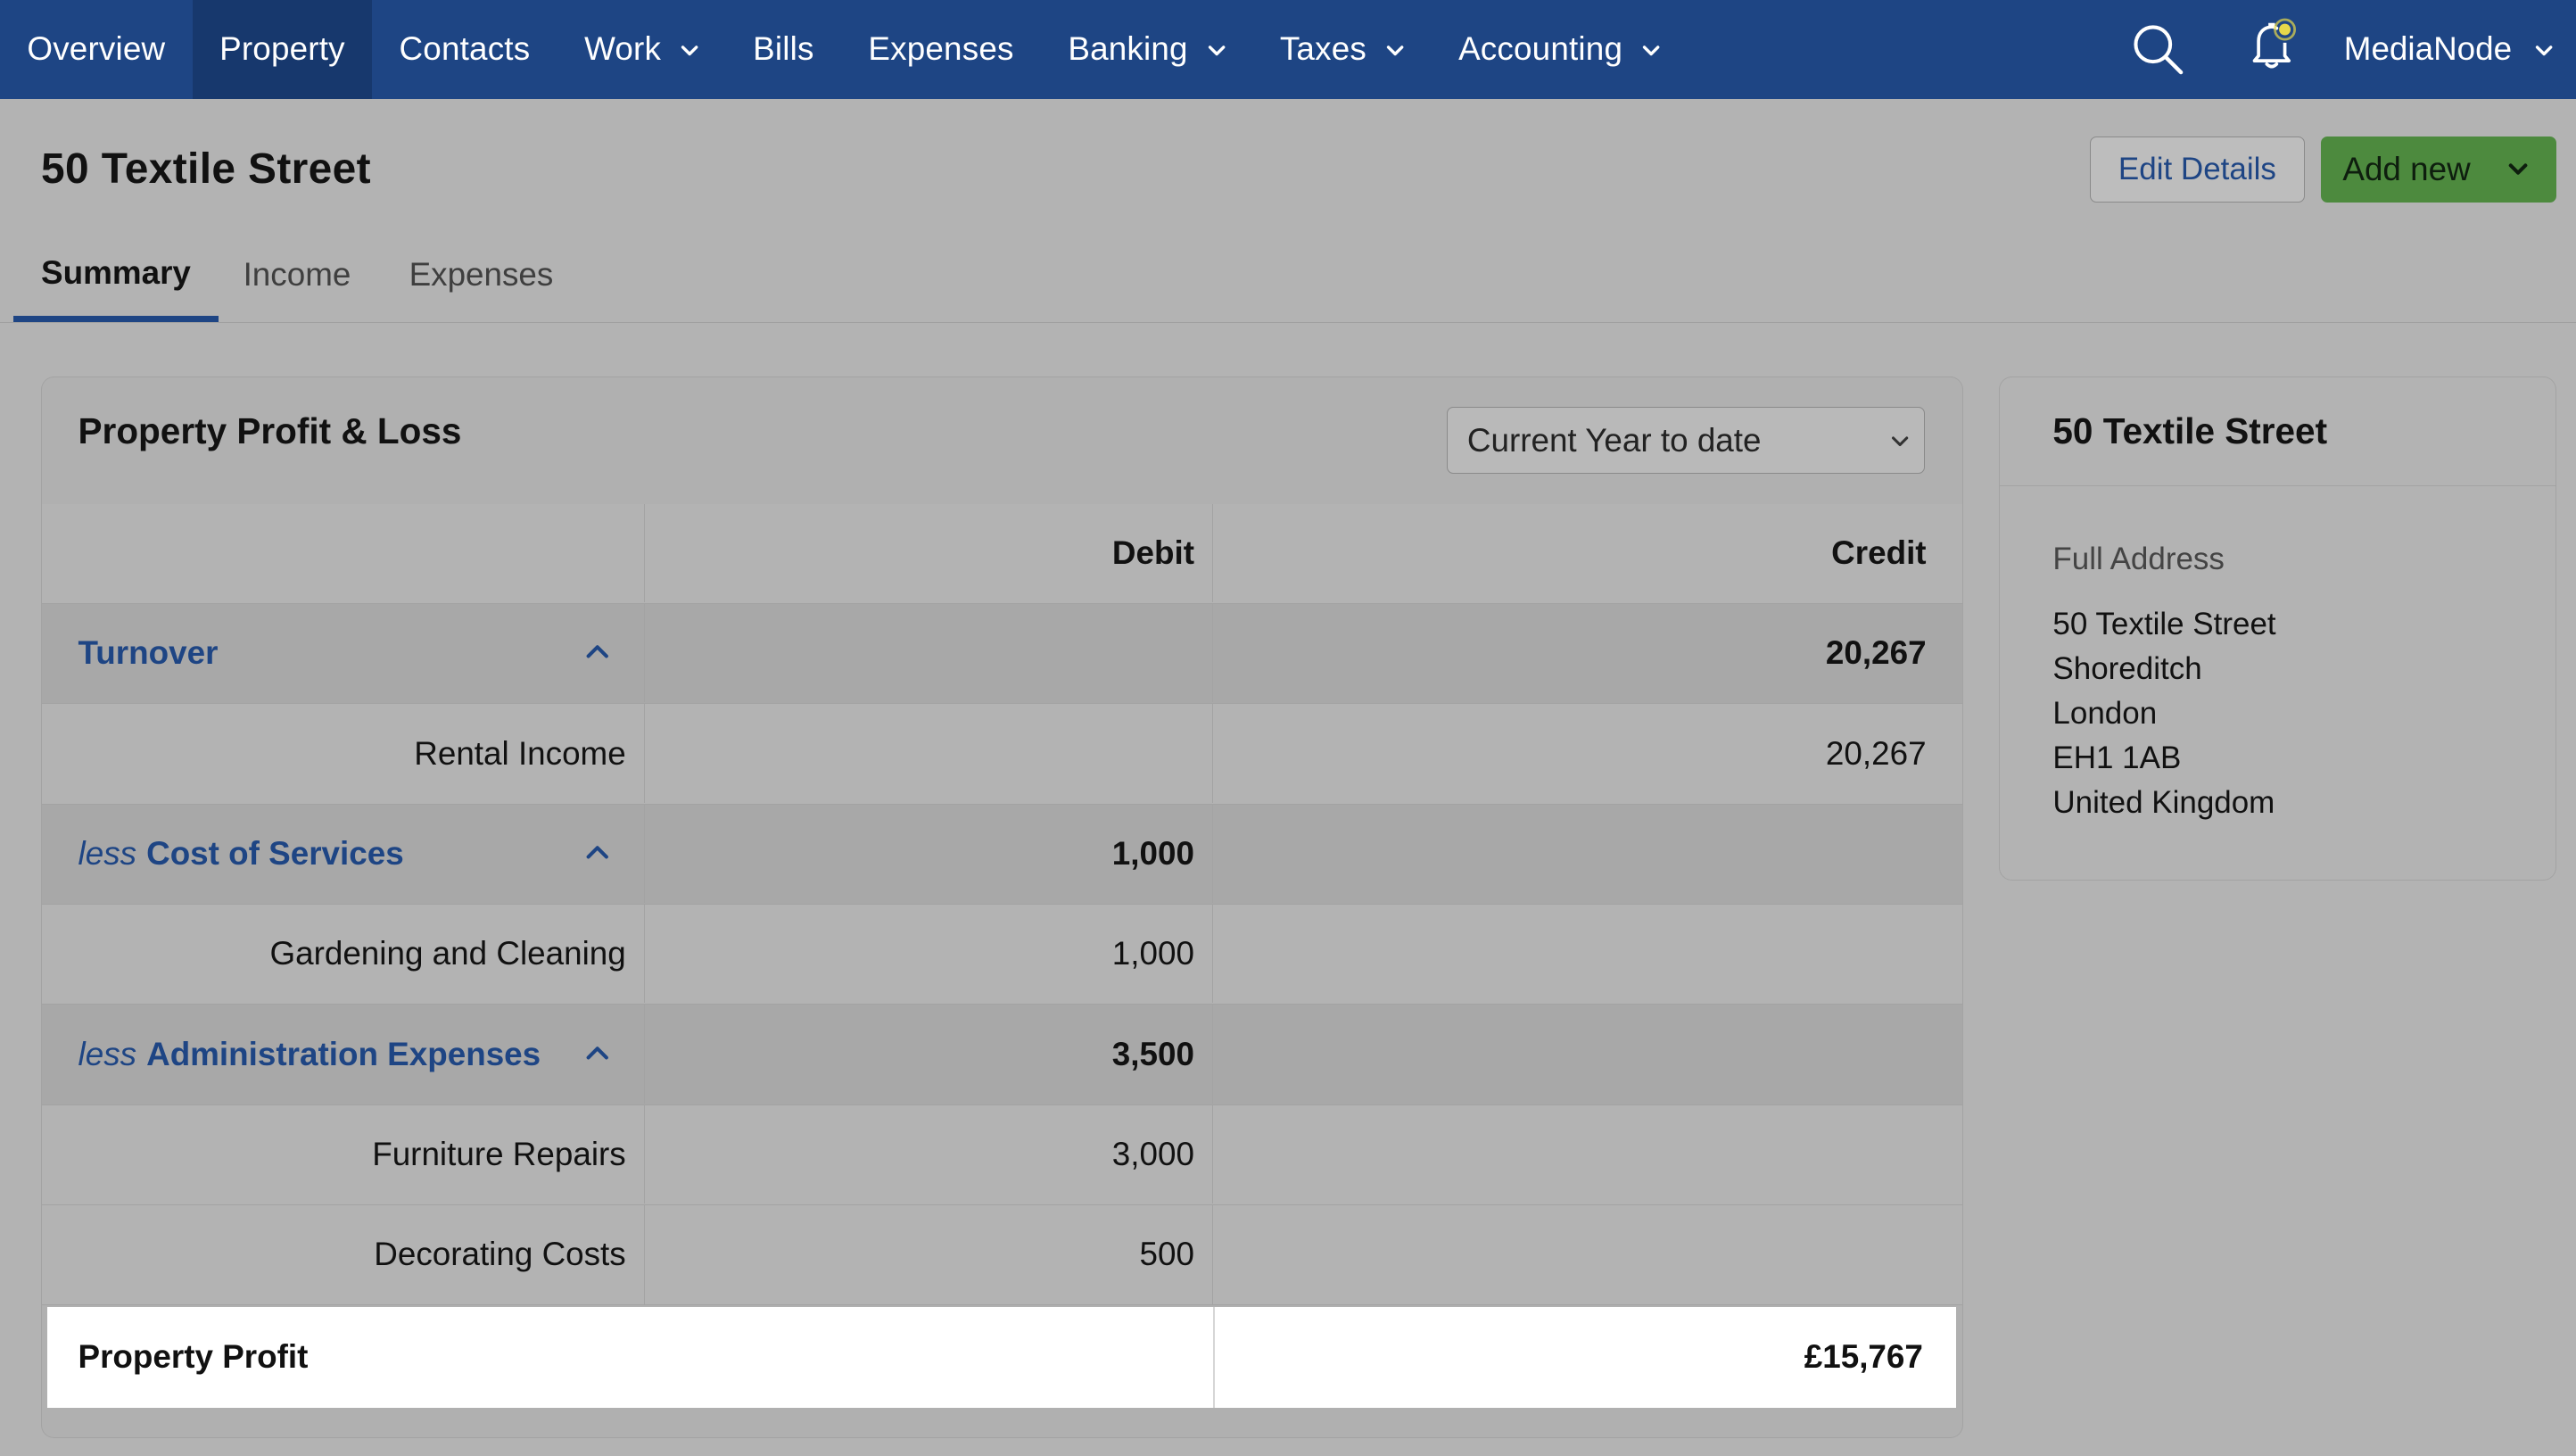  What do you see at coordinates (1863, 1357) in the screenshot?
I see `total-value: £15,767` at bounding box center [1863, 1357].